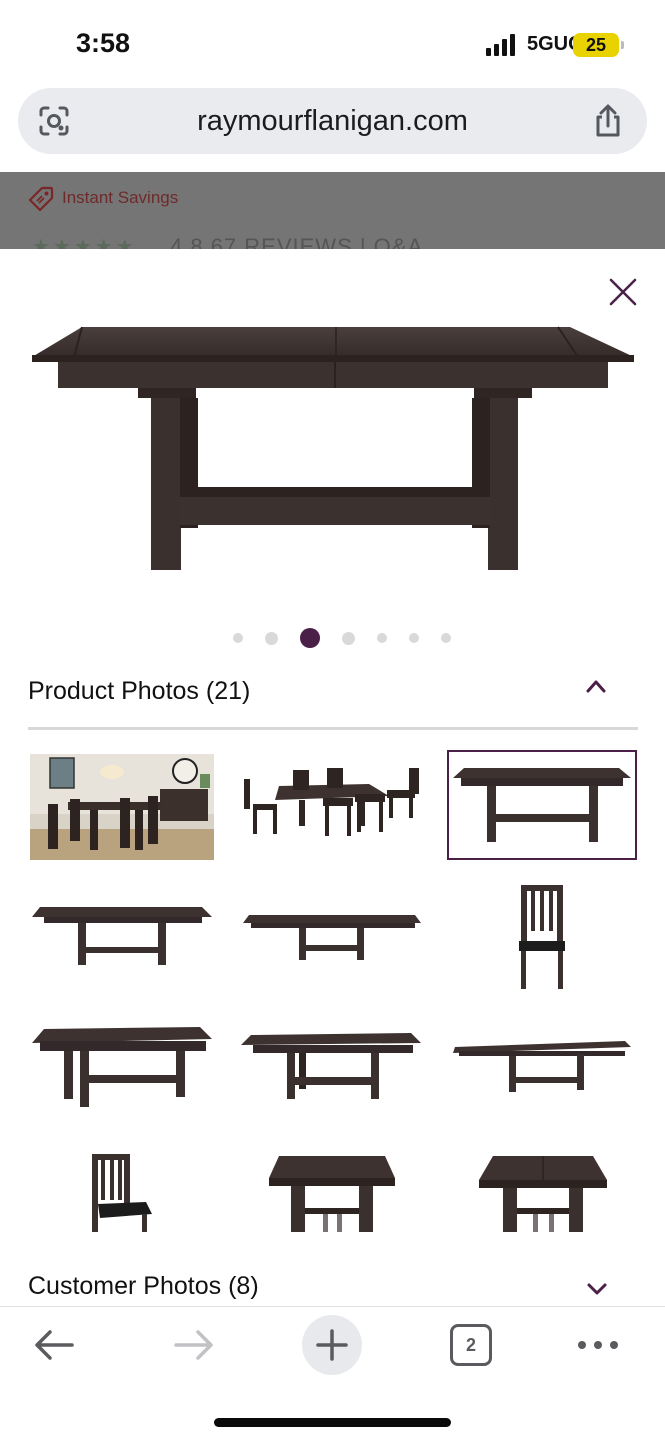  I want to click on thumbnail-table-angled-right, so click(331, 1072).